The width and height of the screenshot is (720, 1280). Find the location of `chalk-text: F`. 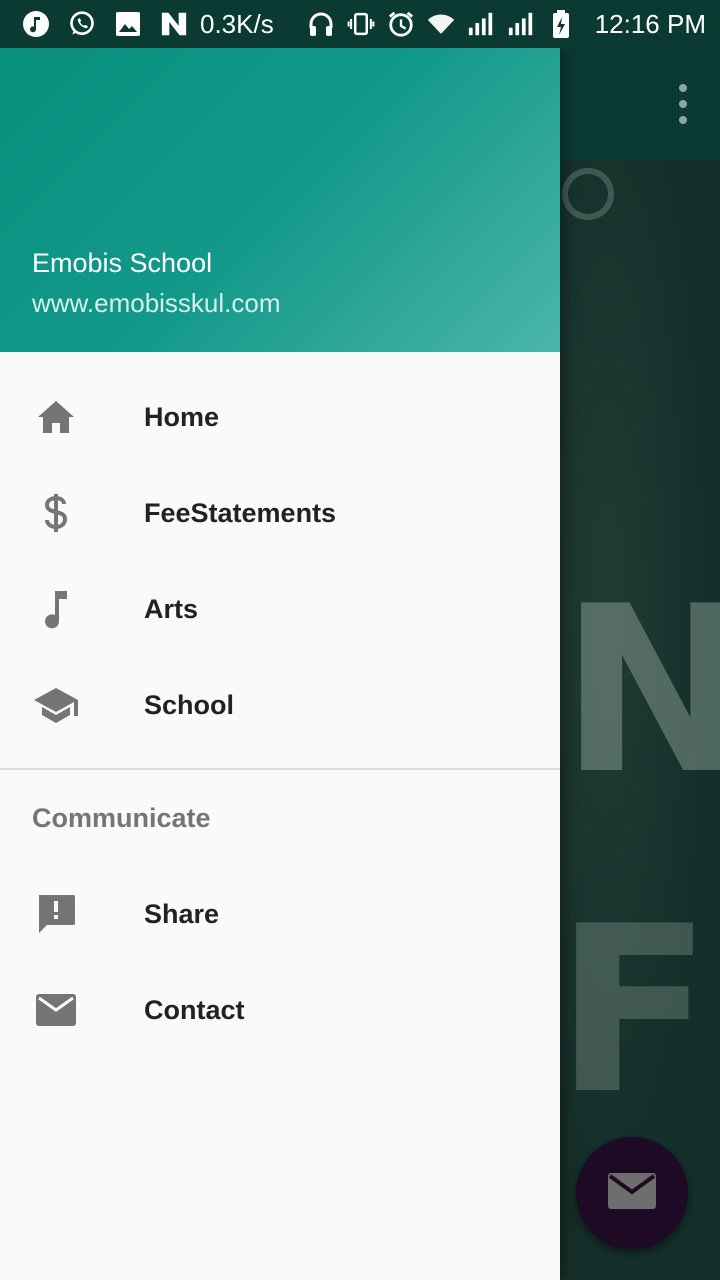

chalk-text: F is located at coordinates (634, 1011).